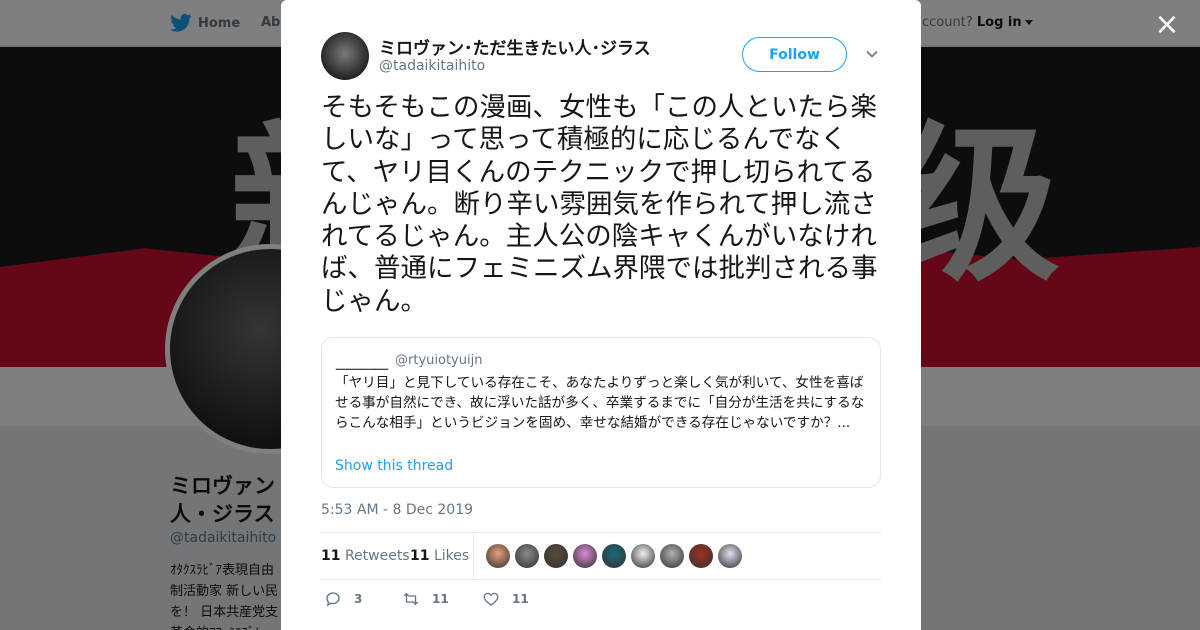 Image resolution: width=1200 pixels, height=630 pixels. I want to click on likes-label: Likes, so click(451, 556).